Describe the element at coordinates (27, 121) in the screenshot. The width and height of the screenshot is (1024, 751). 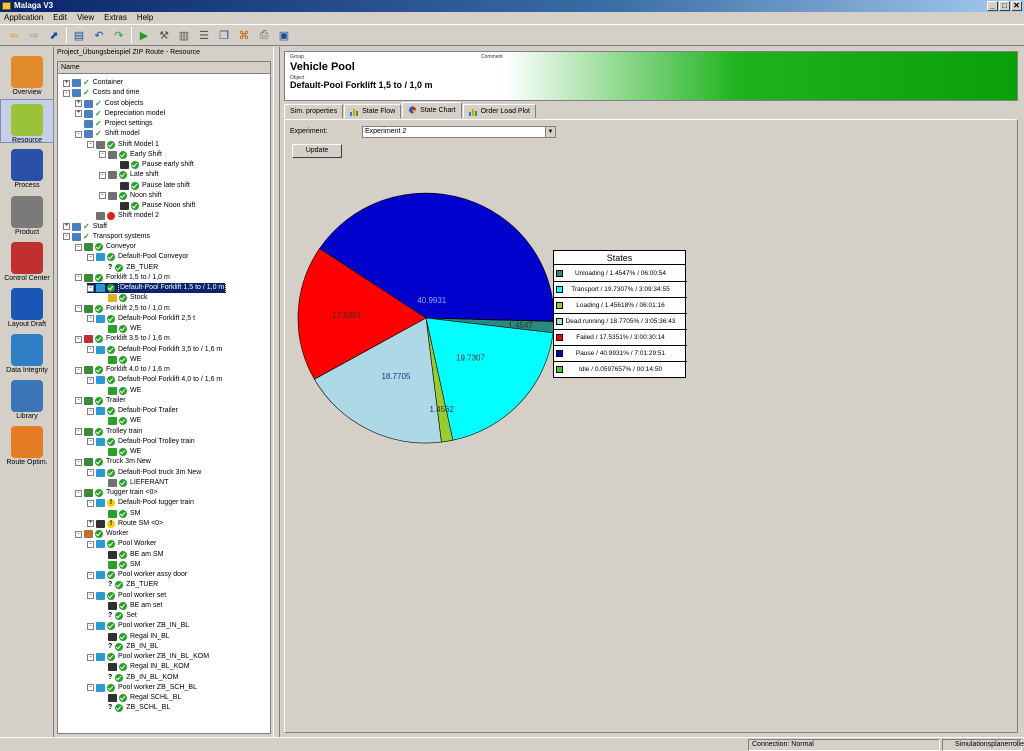
I see `sidebar-item-resource: Resource` at that location.